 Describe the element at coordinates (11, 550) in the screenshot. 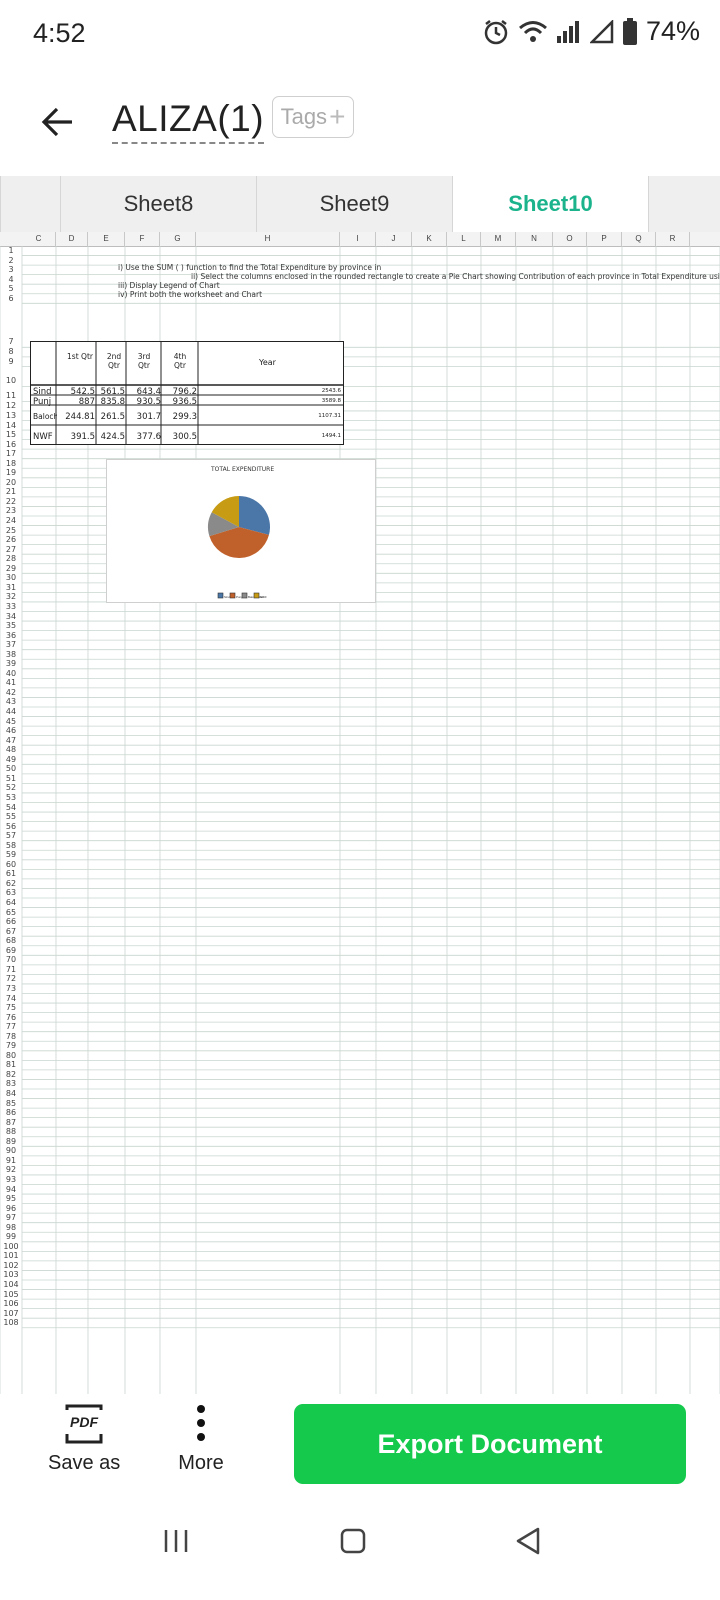

I see `row-number: 27` at that location.